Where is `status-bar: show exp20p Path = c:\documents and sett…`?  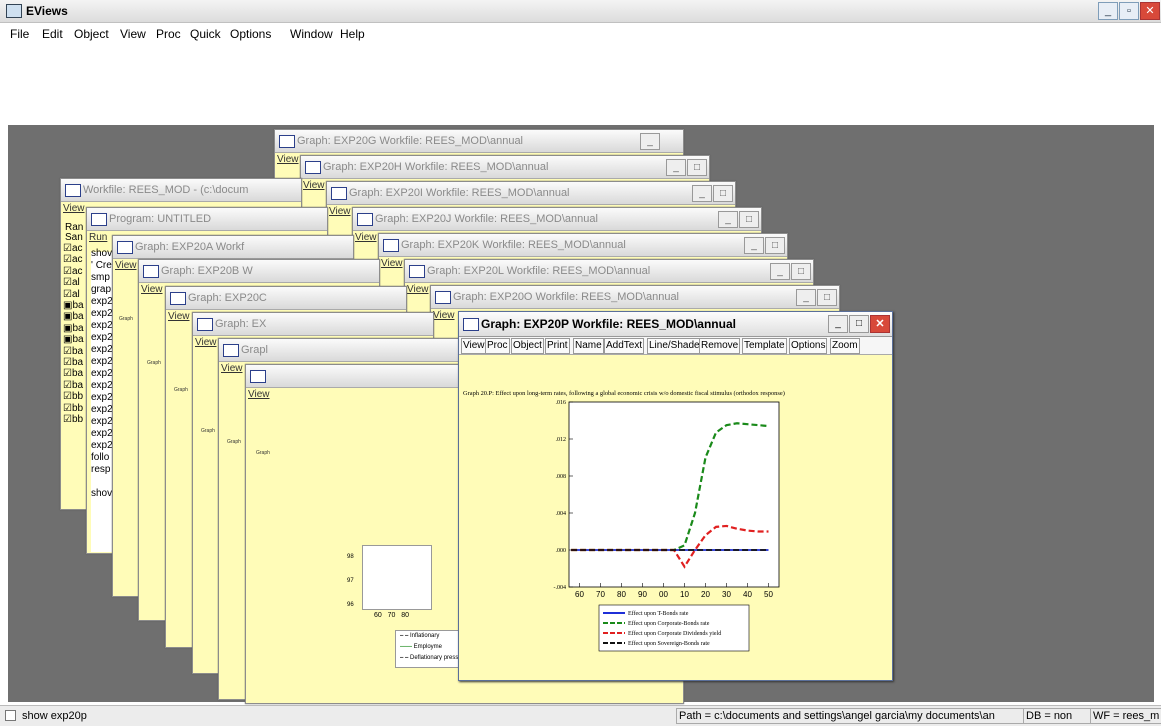
status-bar: show exp20p Path = c:\documents and sett… is located at coordinates (580, 715).